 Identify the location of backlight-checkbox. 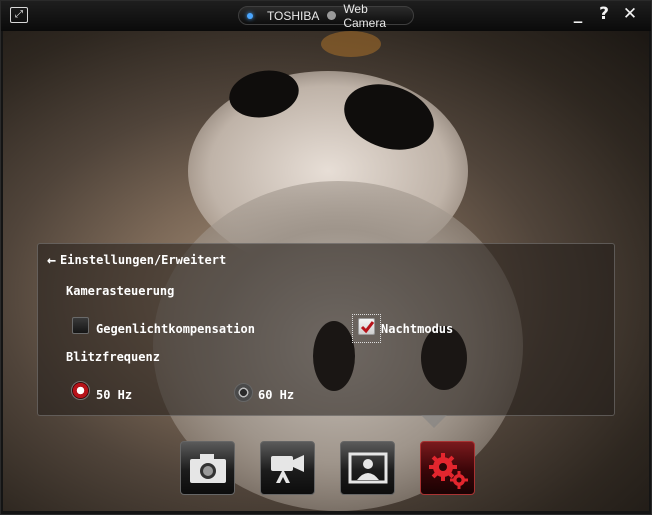
(80, 325).